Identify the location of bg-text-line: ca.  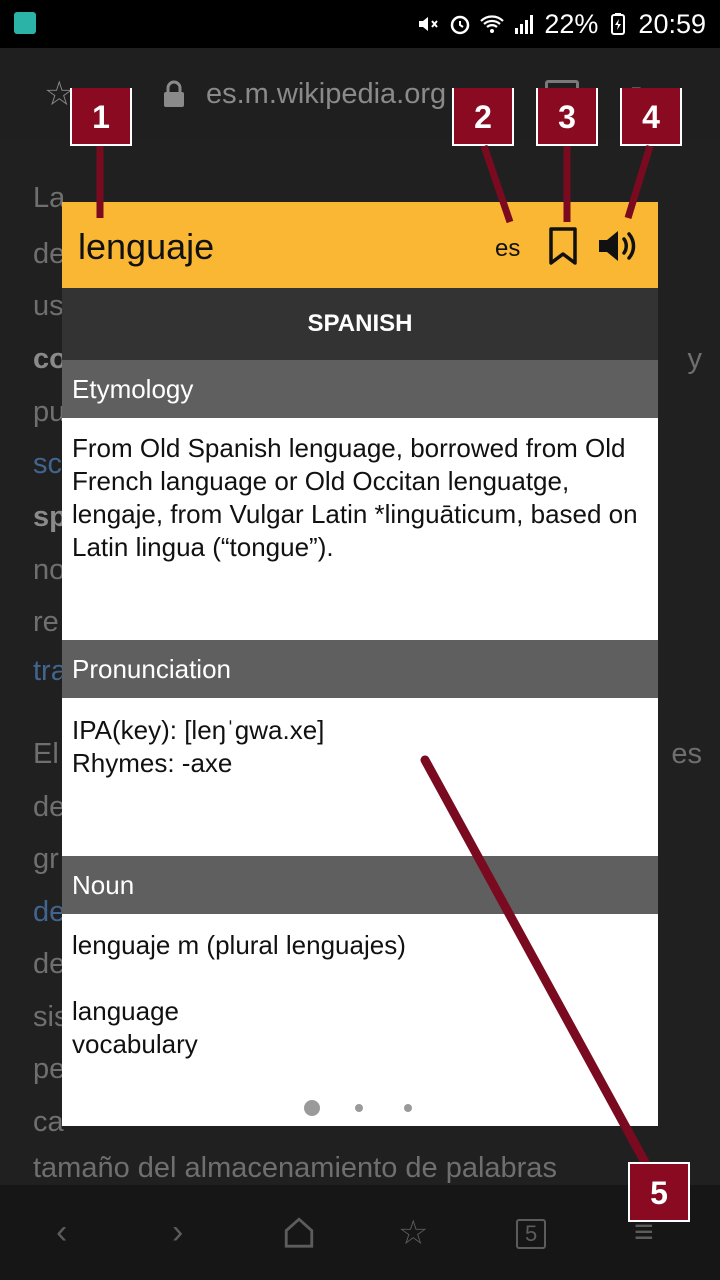
(48, 1122).